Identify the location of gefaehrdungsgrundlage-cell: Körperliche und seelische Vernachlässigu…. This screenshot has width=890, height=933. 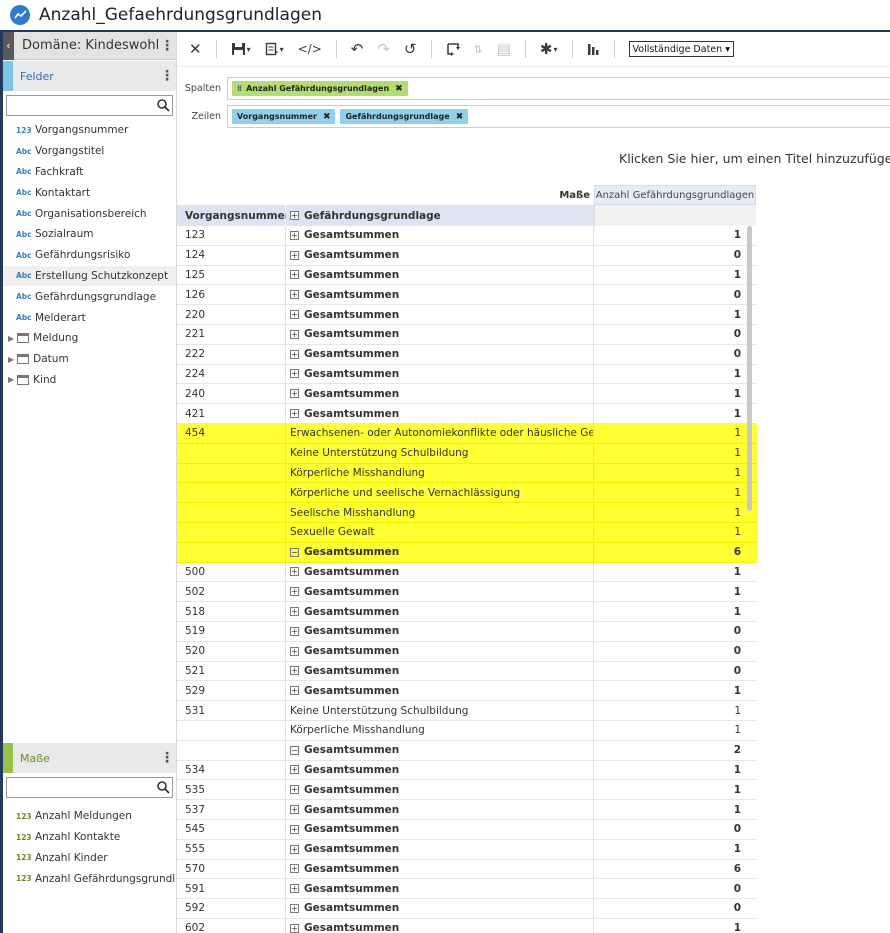
(440, 493).